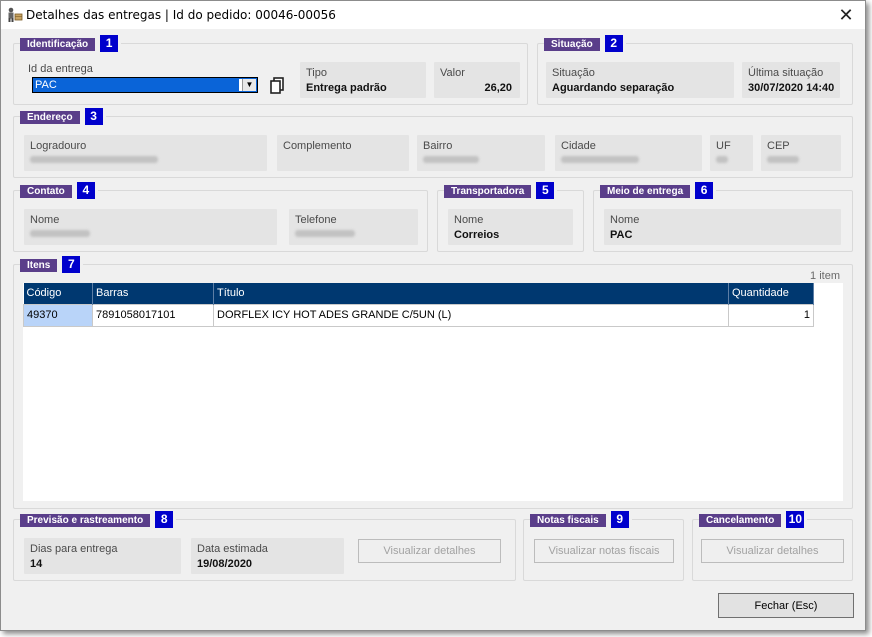 This screenshot has height=637, width=872. What do you see at coordinates (825, 276) in the screenshot?
I see `items-count: 1 item` at bounding box center [825, 276].